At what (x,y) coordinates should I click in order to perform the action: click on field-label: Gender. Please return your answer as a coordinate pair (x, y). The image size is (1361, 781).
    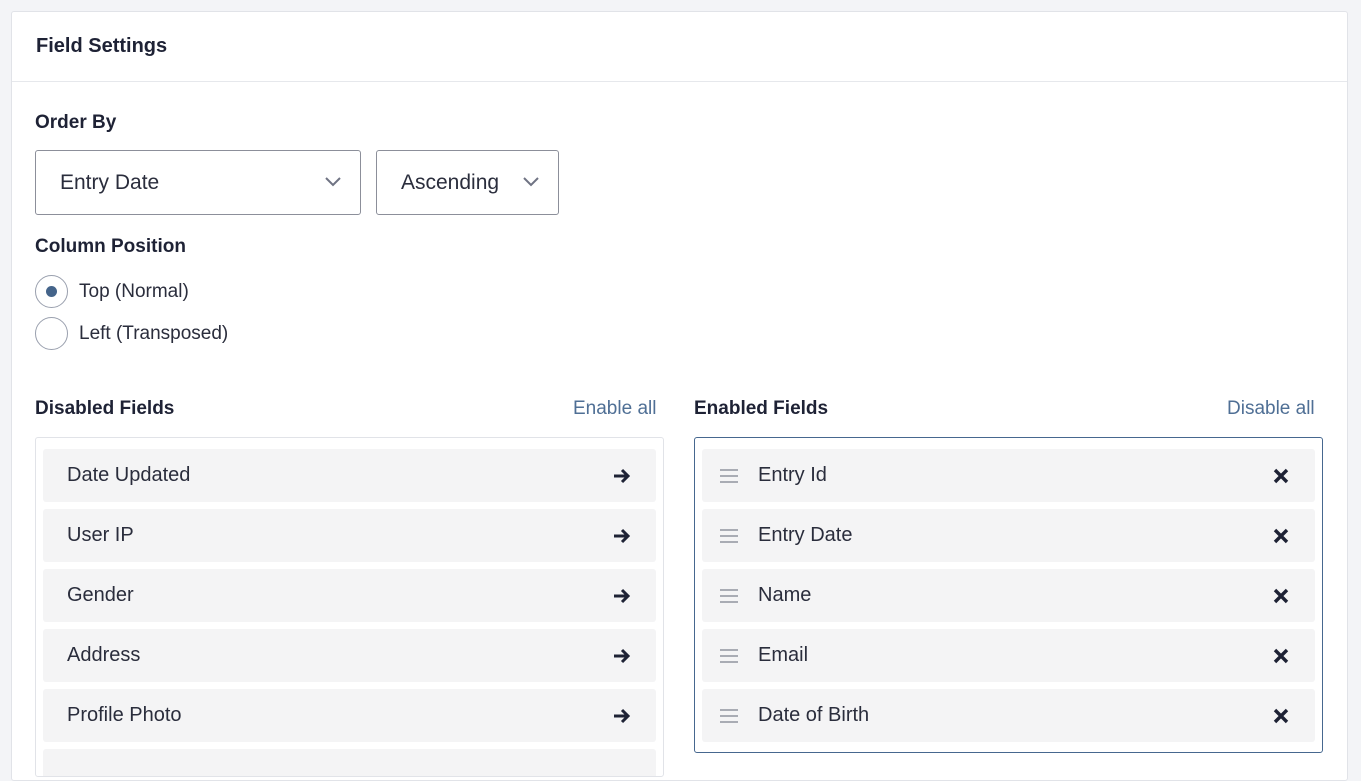
    Looking at the image, I should click on (100, 595).